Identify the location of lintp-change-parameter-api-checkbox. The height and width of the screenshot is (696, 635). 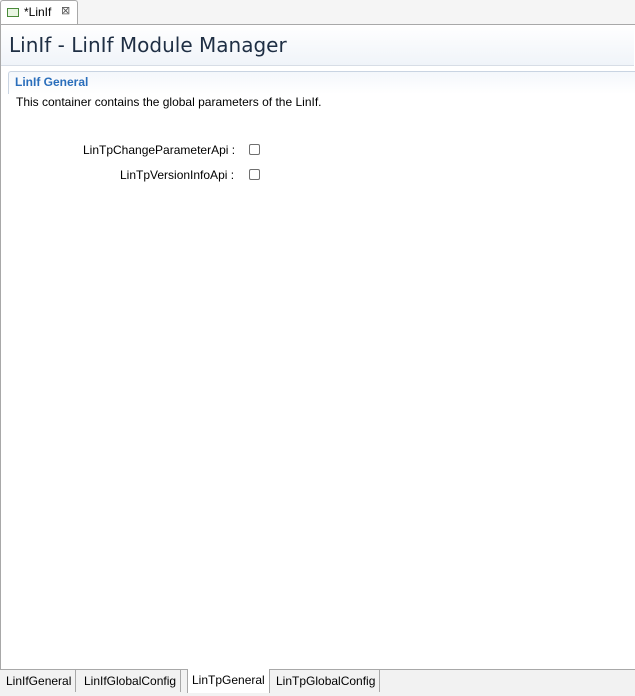
(254, 149).